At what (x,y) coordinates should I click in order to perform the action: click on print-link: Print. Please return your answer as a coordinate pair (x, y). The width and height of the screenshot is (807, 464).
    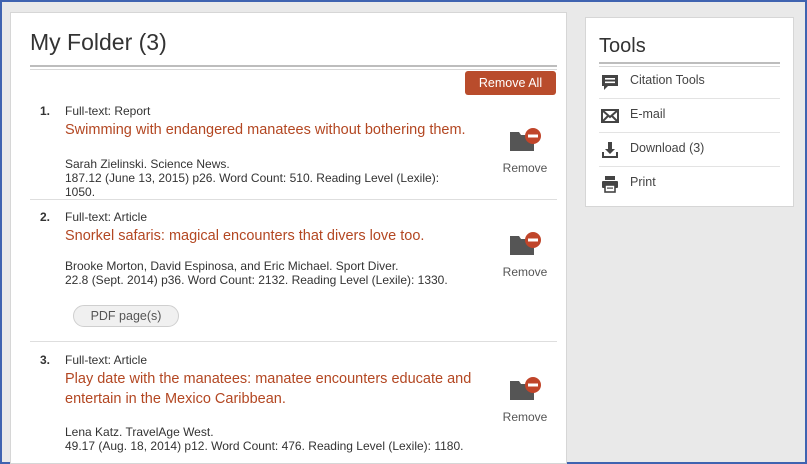
    Looking at the image, I should click on (689, 183).